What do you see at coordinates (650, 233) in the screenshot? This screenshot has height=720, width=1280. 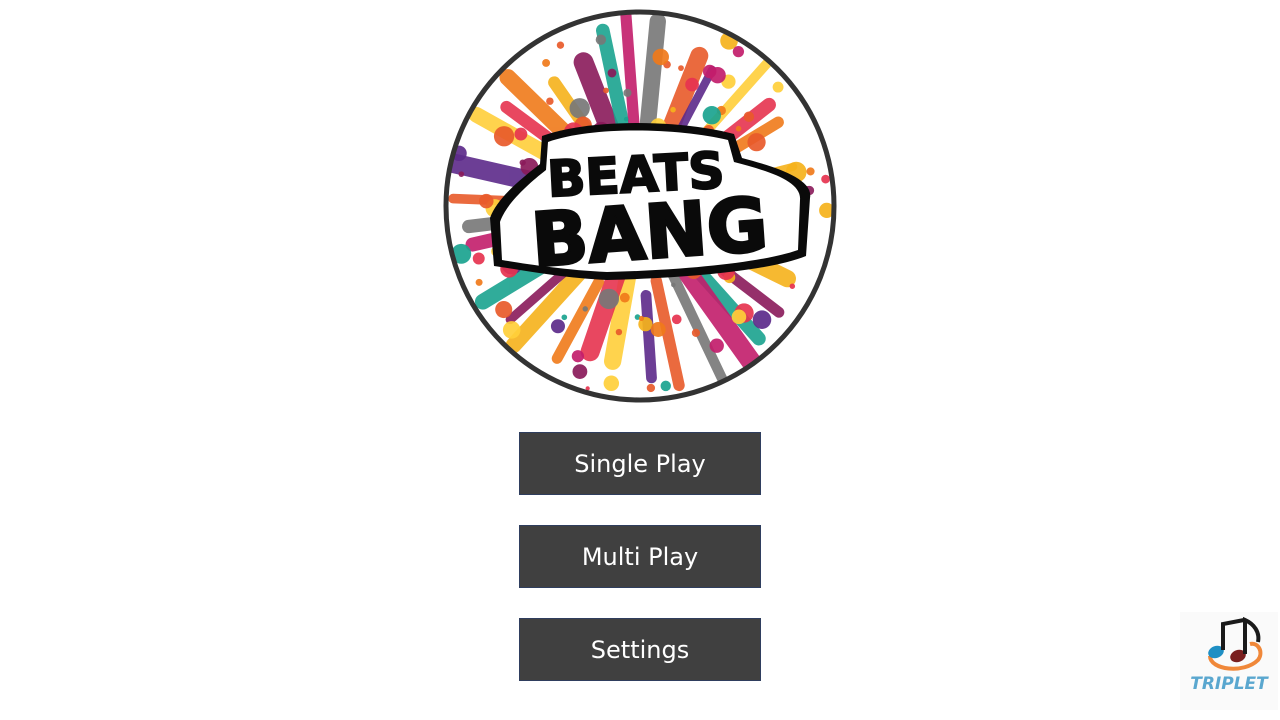 I see `logo-word-bang: BANG` at bounding box center [650, 233].